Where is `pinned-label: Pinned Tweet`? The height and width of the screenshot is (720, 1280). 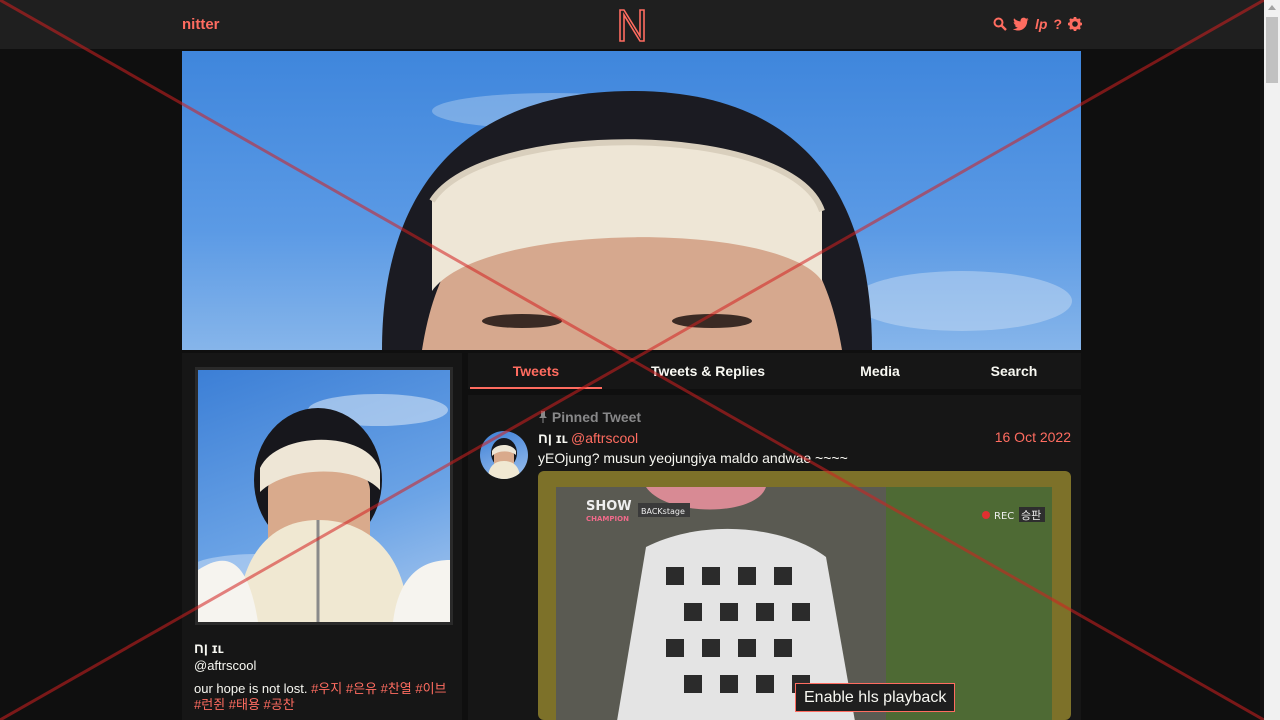 pinned-label: Pinned Tweet is located at coordinates (589, 417).